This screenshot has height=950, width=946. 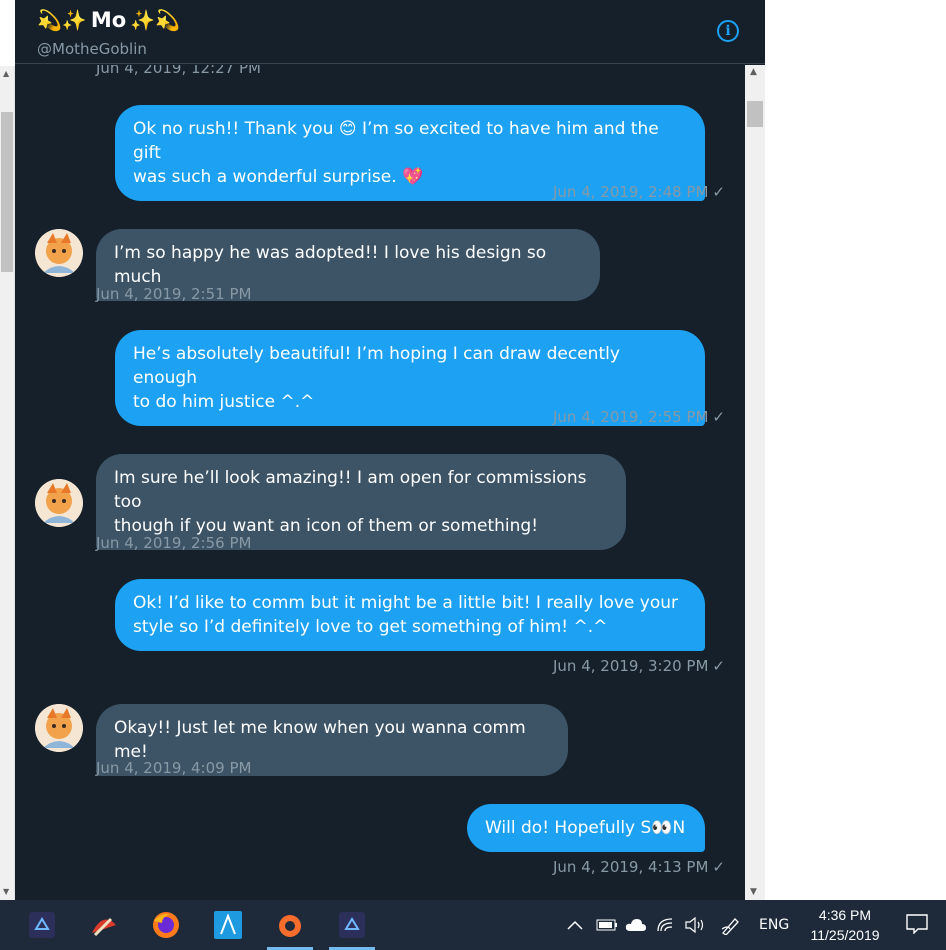 I want to click on paint-tool-icon, so click(x=104, y=925).